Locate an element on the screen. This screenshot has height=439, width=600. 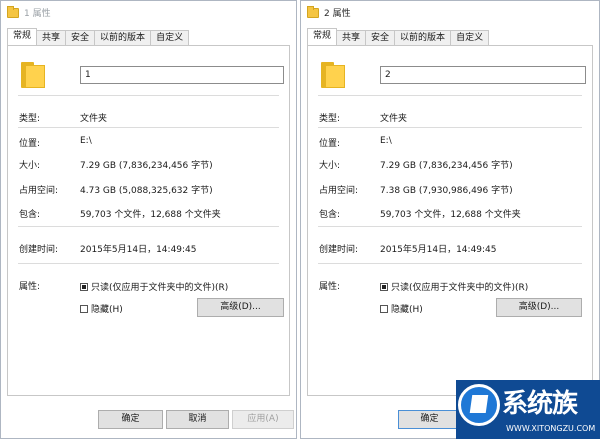
watermark-logo: 系统族 WWW.XITONGZU.COM is located at coordinates (528, 409).